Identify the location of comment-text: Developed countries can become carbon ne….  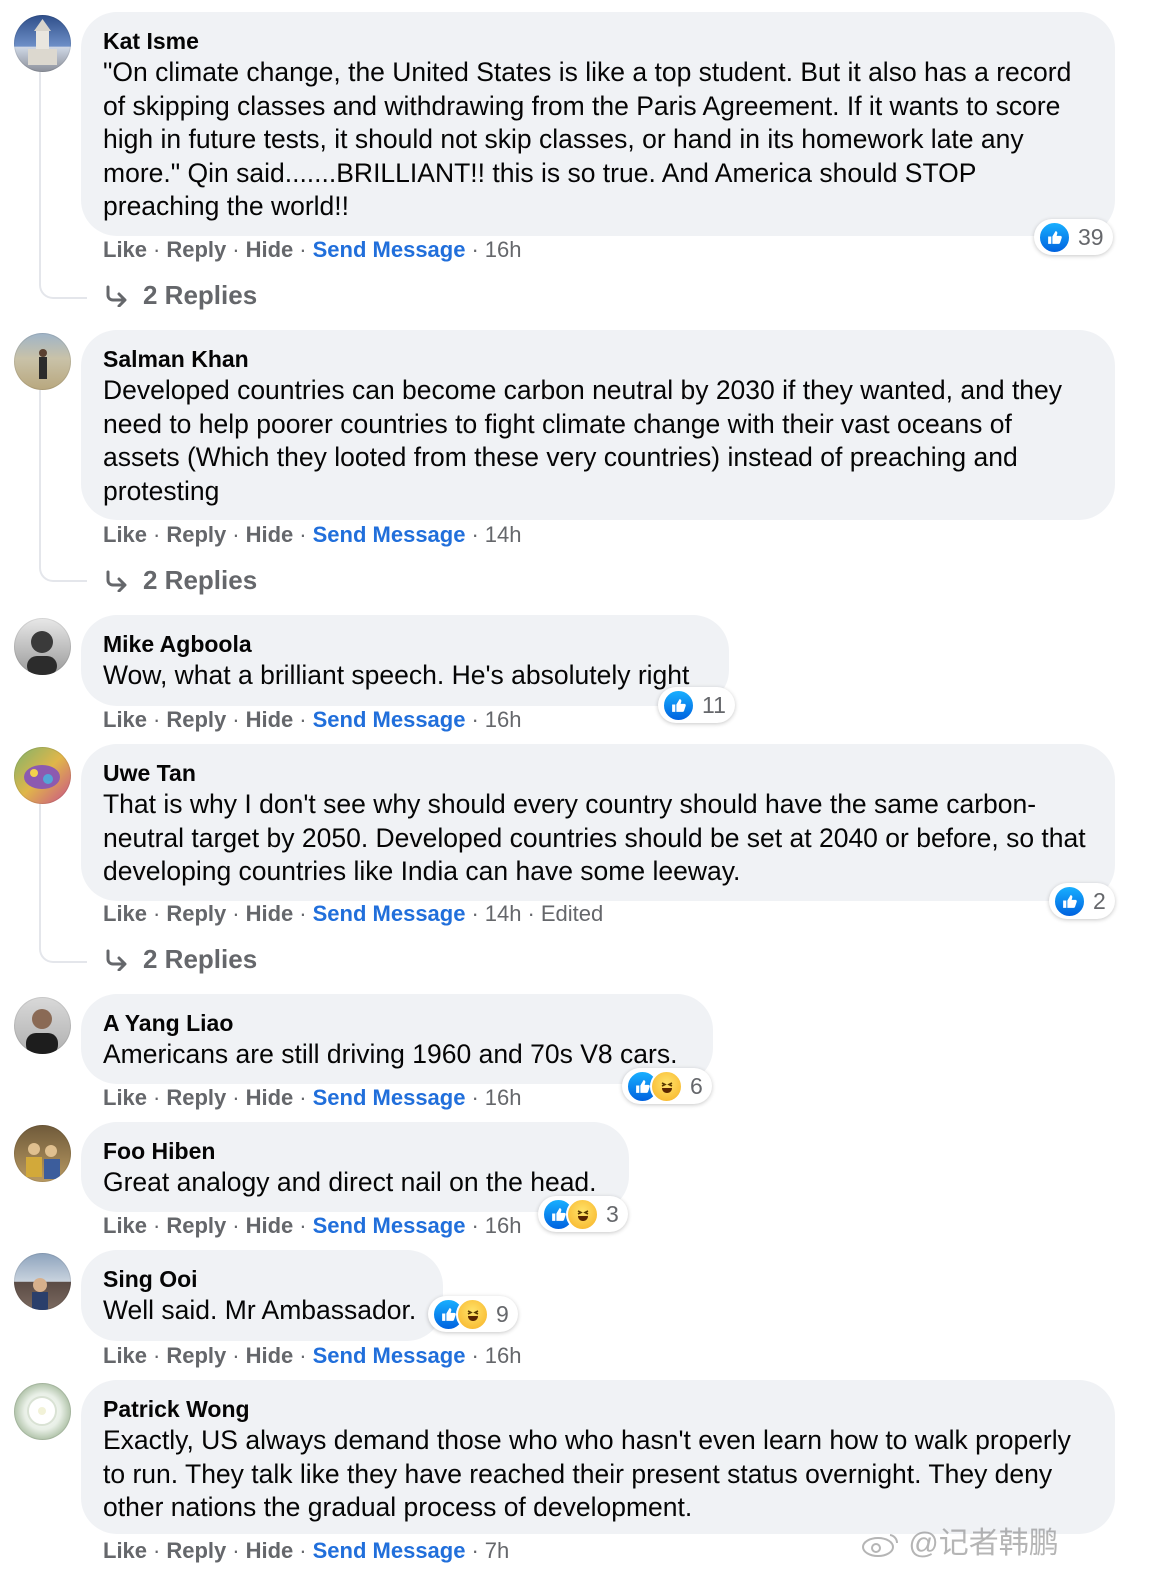
(583, 440).